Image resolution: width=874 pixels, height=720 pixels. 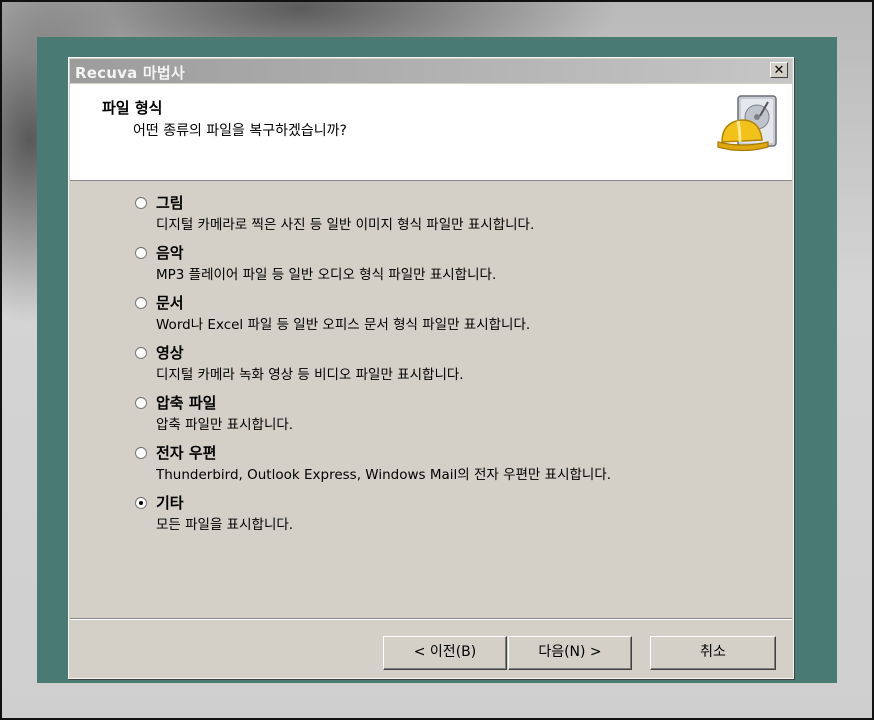 What do you see at coordinates (779, 70) in the screenshot?
I see `close-button: ✕` at bounding box center [779, 70].